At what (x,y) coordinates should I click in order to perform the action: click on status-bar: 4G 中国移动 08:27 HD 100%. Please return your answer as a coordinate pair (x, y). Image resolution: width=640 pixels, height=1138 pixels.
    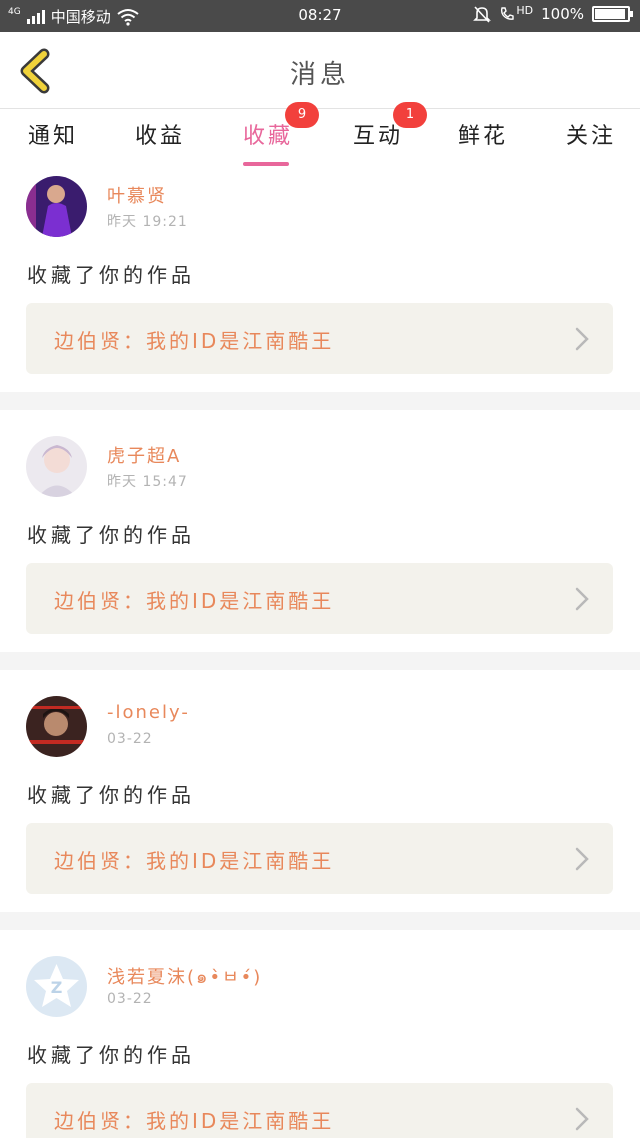
    Looking at the image, I should click on (320, 16).